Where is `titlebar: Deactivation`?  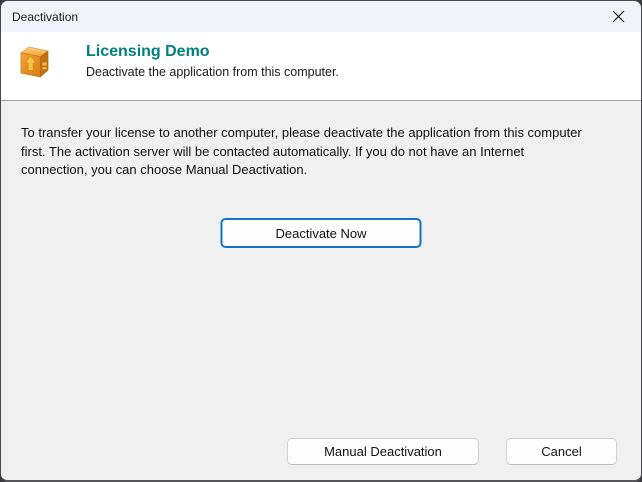 titlebar: Deactivation is located at coordinates (321, 16).